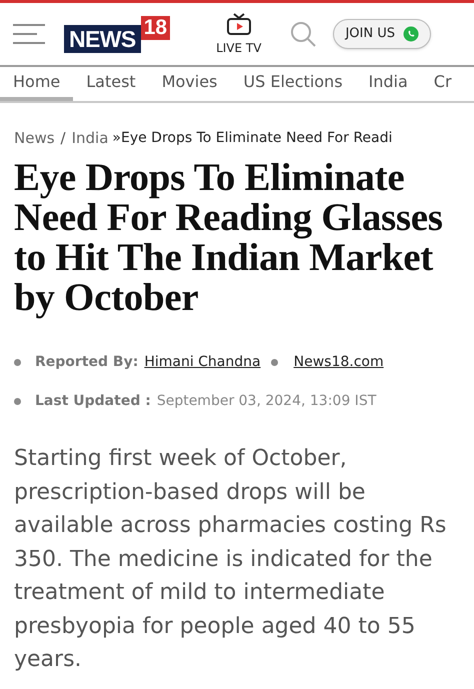 Image resolution: width=474 pixels, height=689 pixels. What do you see at coordinates (382, 34) in the screenshot?
I see `join-us-button: JOIN US` at bounding box center [382, 34].